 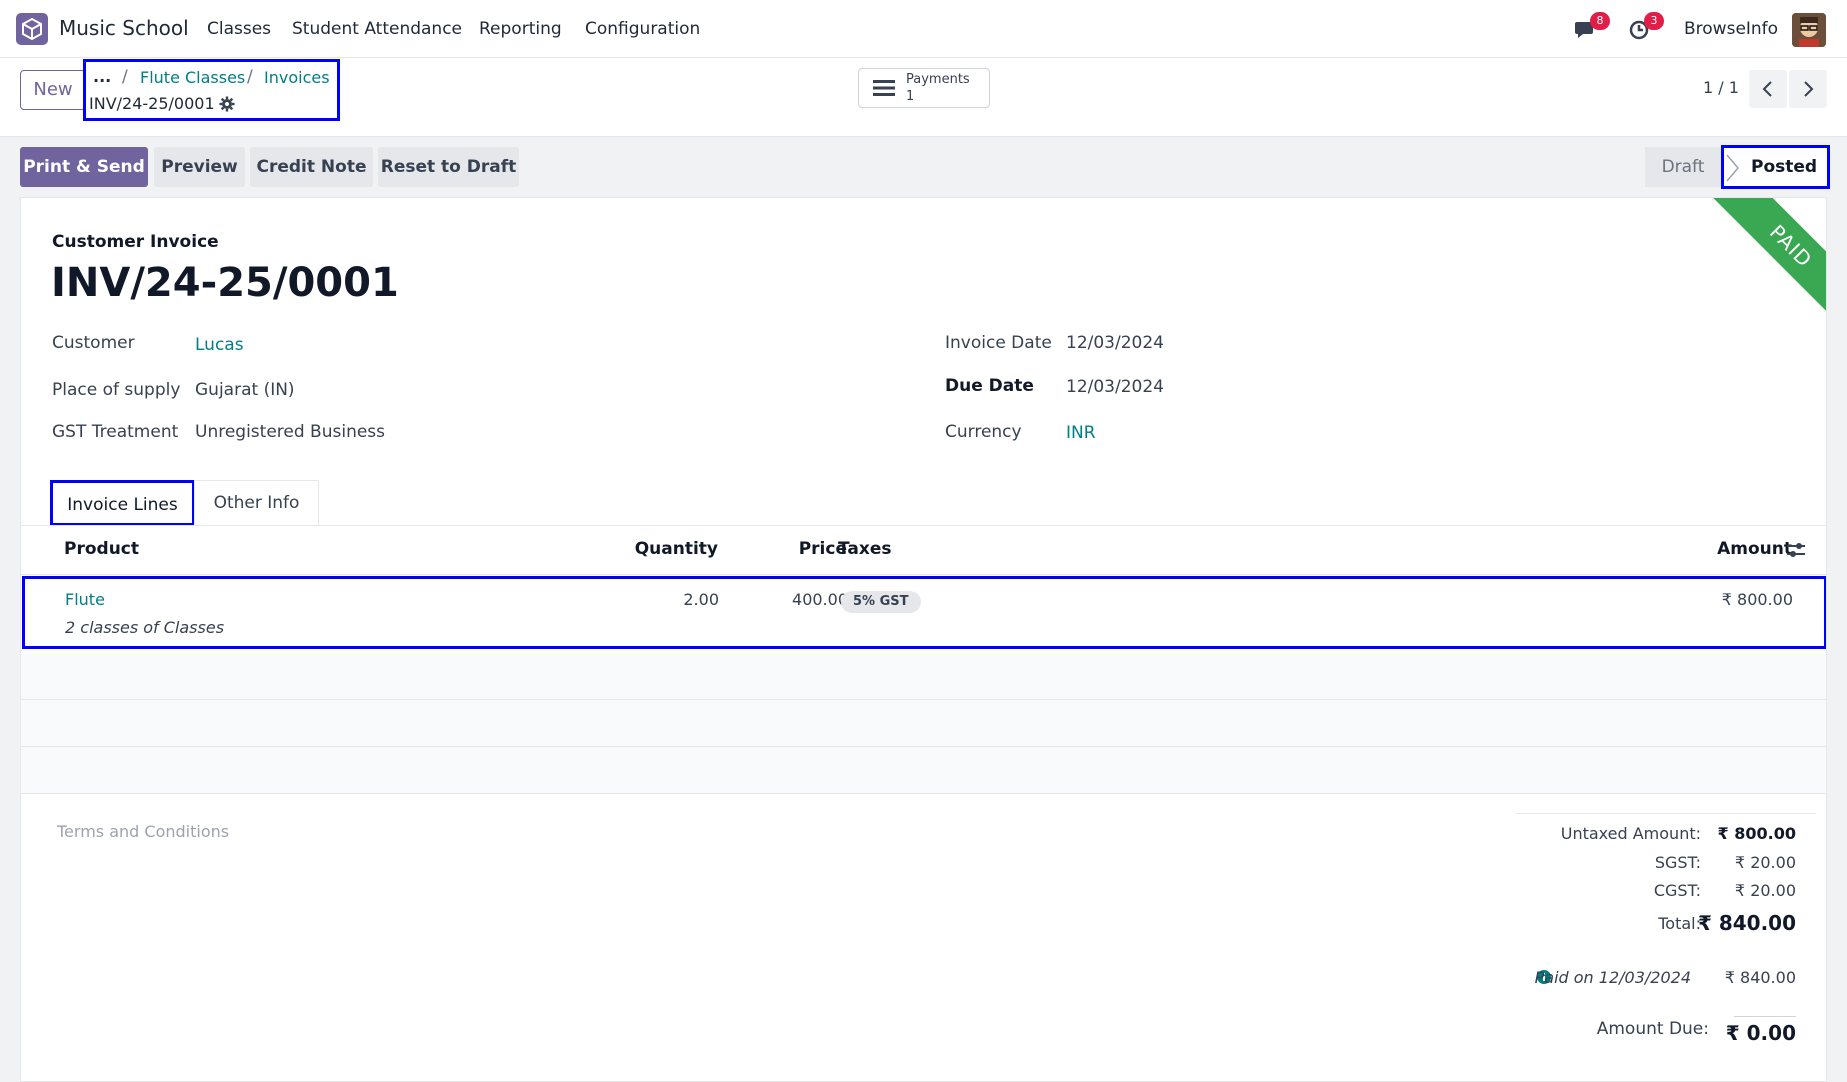 What do you see at coordinates (152, 103) in the screenshot?
I see `record-name: INV/24-25/0001` at bounding box center [152, 103].